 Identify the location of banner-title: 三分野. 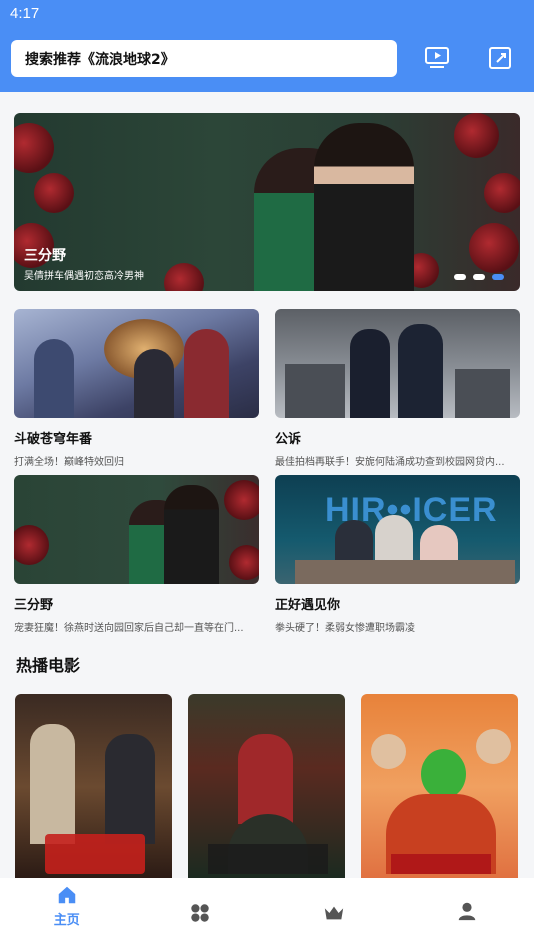
(45, 256).